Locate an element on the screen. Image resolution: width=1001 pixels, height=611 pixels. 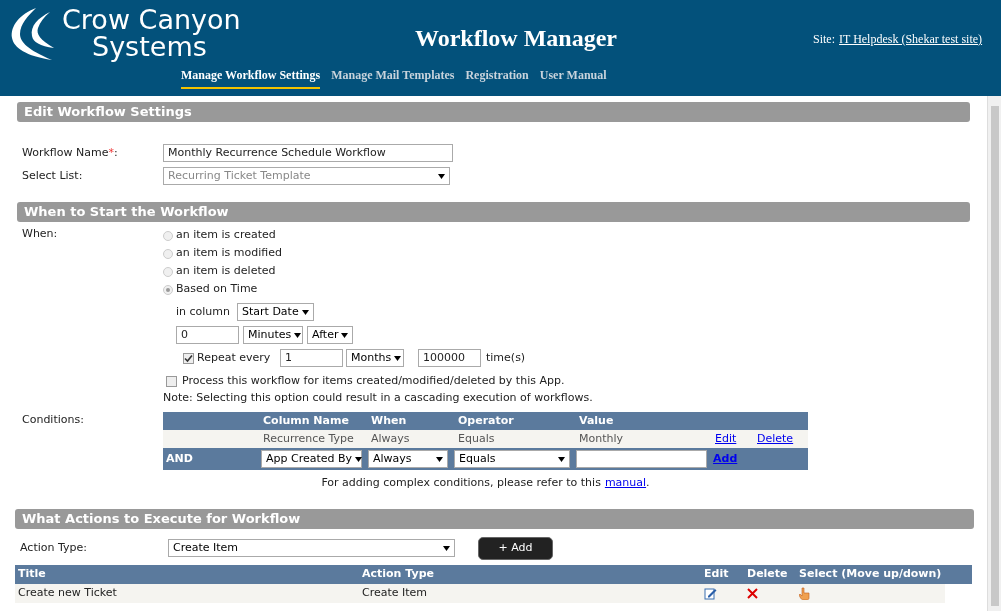
table-header: Title Action Type Edit Delete Select (Move up/down) is located at coordinates (493, 574).